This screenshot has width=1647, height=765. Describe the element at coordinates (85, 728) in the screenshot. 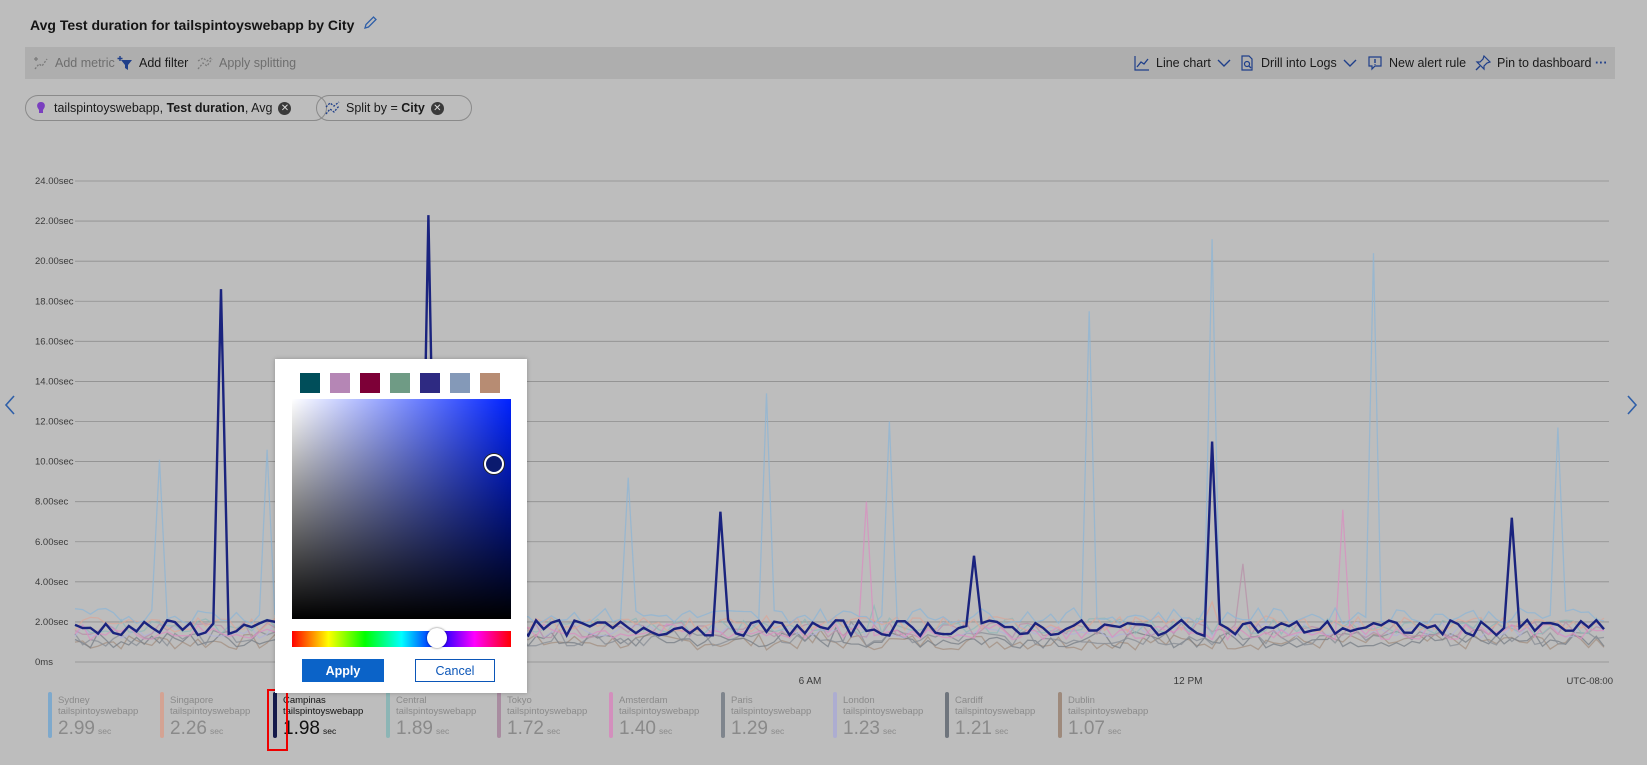

I see `legend-value: 2.99 sec` at that location.